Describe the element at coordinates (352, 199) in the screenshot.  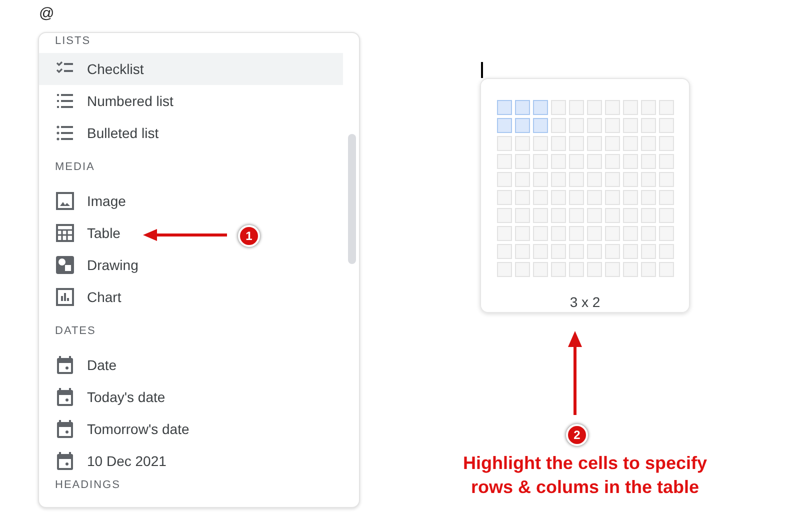
I see `scrollbar-thumb` at that location.